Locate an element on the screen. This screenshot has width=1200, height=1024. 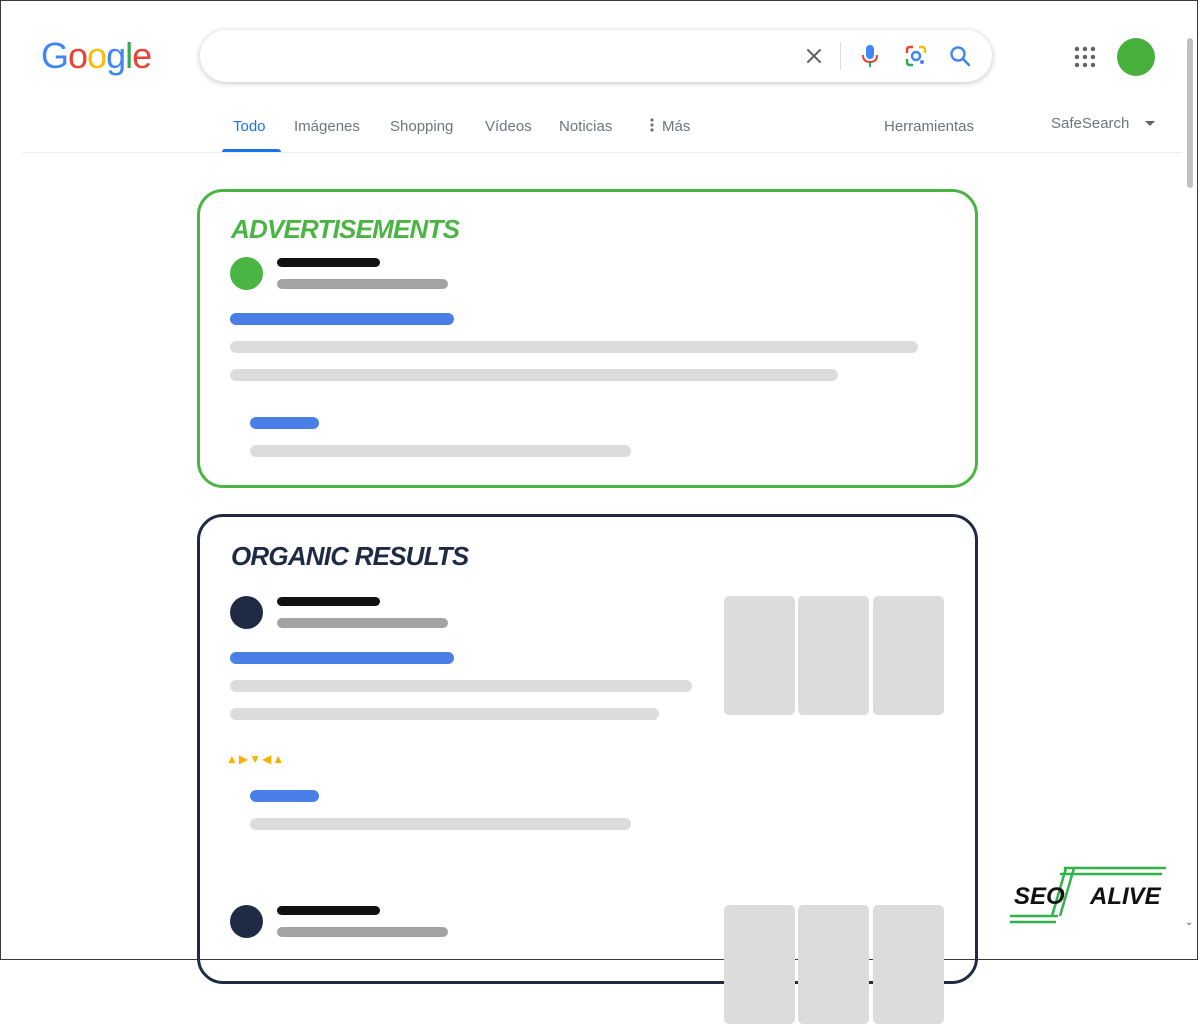
logo-letter: g is located at coordinates (116, 55).